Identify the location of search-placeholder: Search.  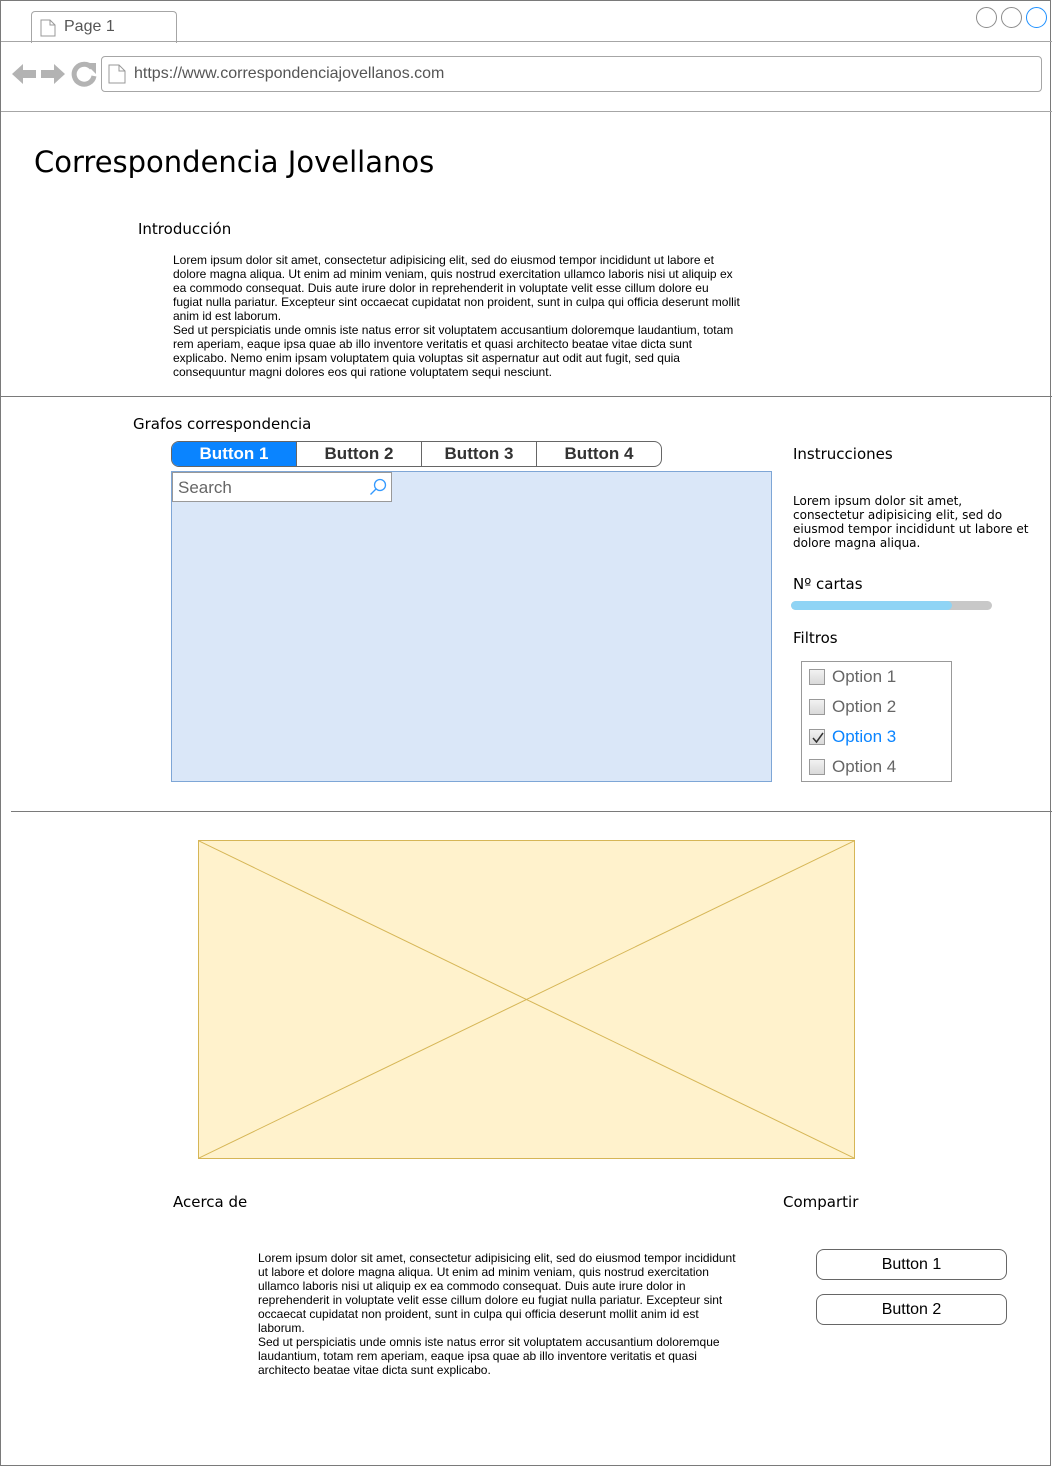
(205, 487).